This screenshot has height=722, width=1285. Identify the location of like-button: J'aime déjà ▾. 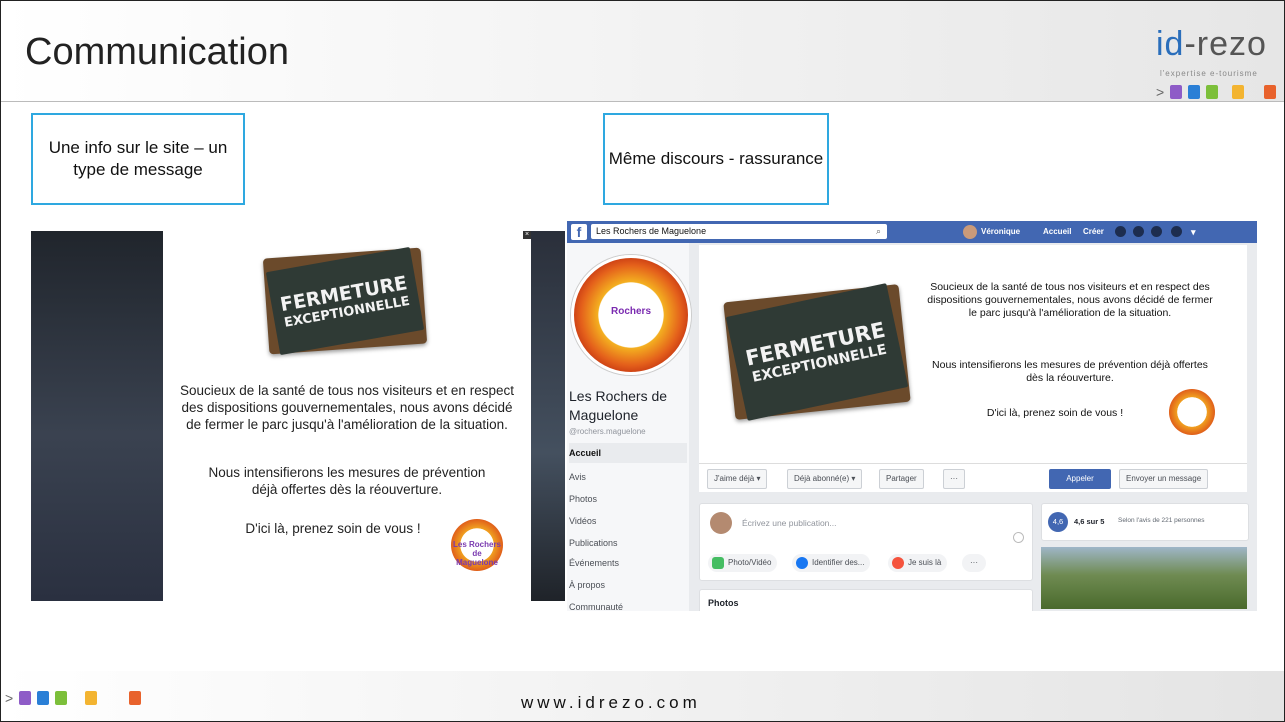
(737, 479).